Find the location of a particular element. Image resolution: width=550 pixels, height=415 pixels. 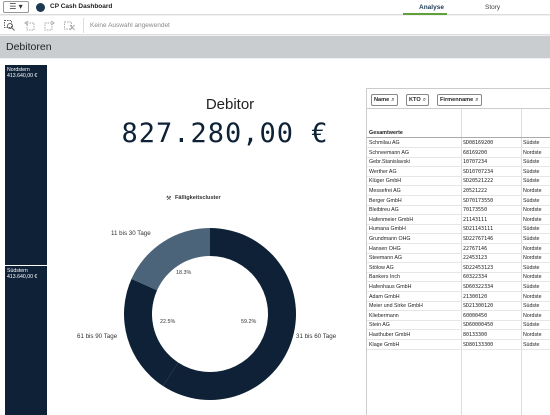

cell-name: Hafenmeier GmbH is located at coordinates (391, 219).